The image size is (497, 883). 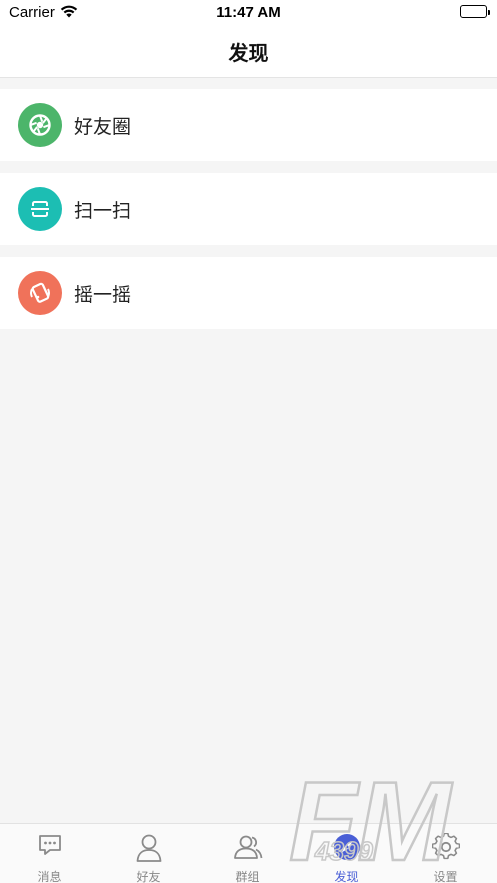 I want to click on camera-aperture-icon, so click(x=40, y=125).